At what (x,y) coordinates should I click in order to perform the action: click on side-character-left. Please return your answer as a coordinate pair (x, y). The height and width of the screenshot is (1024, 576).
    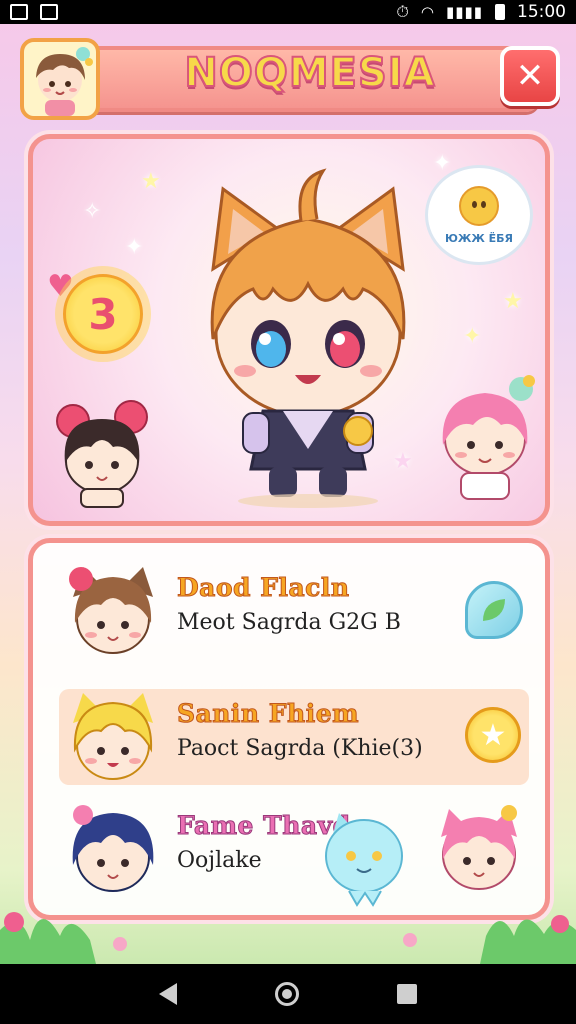
    Looking at the image, I should click on (102, 449).